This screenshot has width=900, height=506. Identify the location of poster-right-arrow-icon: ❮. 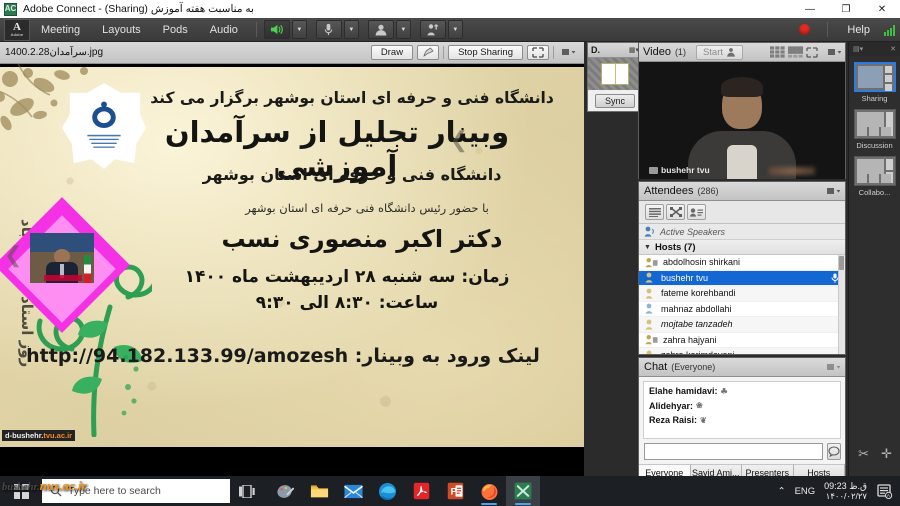
(458, 139).